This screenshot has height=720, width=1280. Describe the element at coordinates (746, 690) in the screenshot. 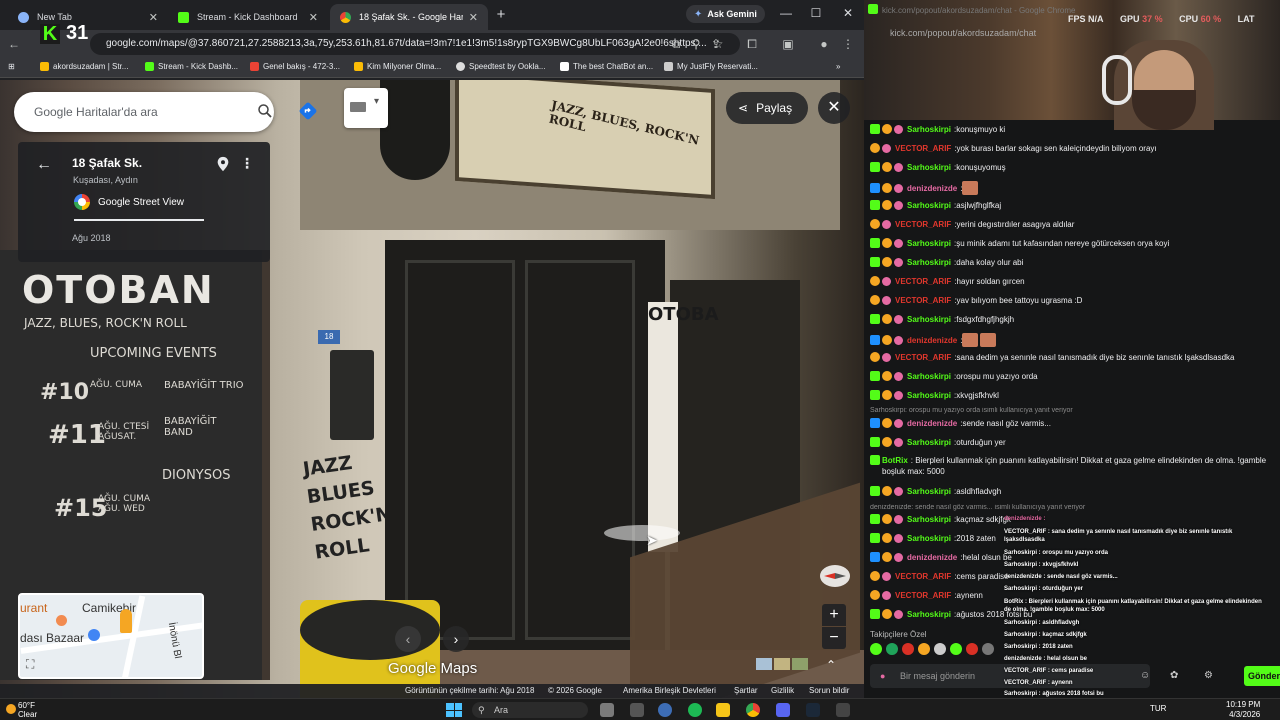

I see `footer-terms-link: Şartlar` at that location.